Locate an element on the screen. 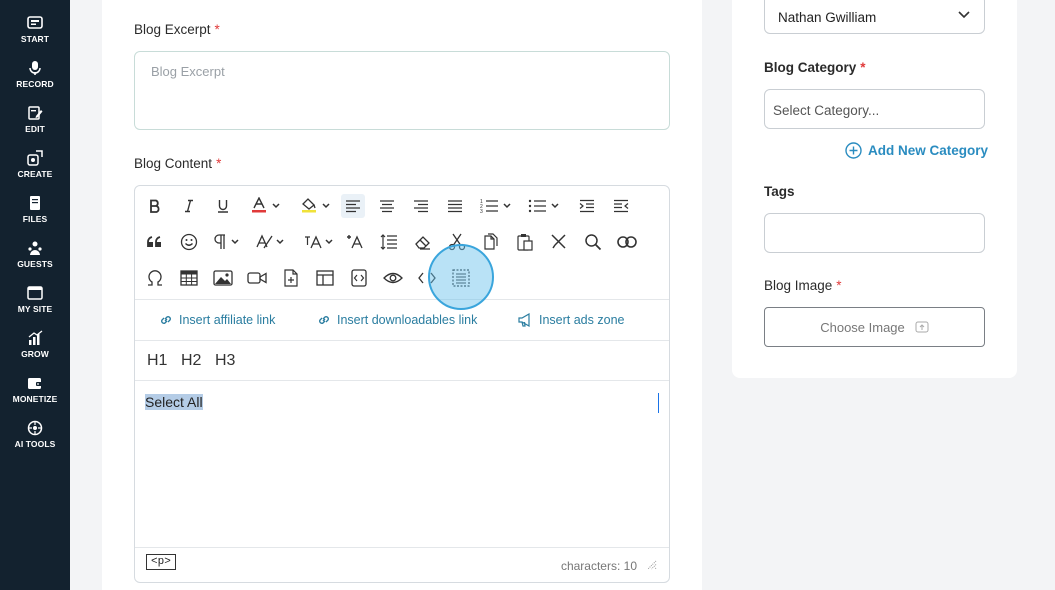 The height and width of the screenshot is (590, 1055). sidebar-item-label: FILES is located at coordinates (35, 219).